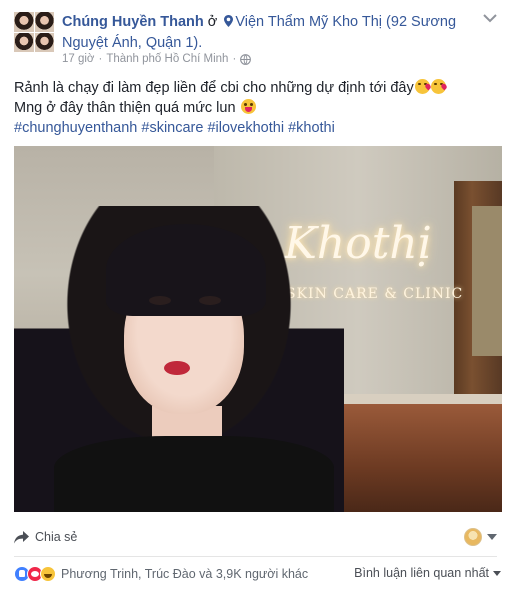  I want to click on post-meta: 17 giờ · Thành phố Hồ Chí Minh ·, so click(157, 59).